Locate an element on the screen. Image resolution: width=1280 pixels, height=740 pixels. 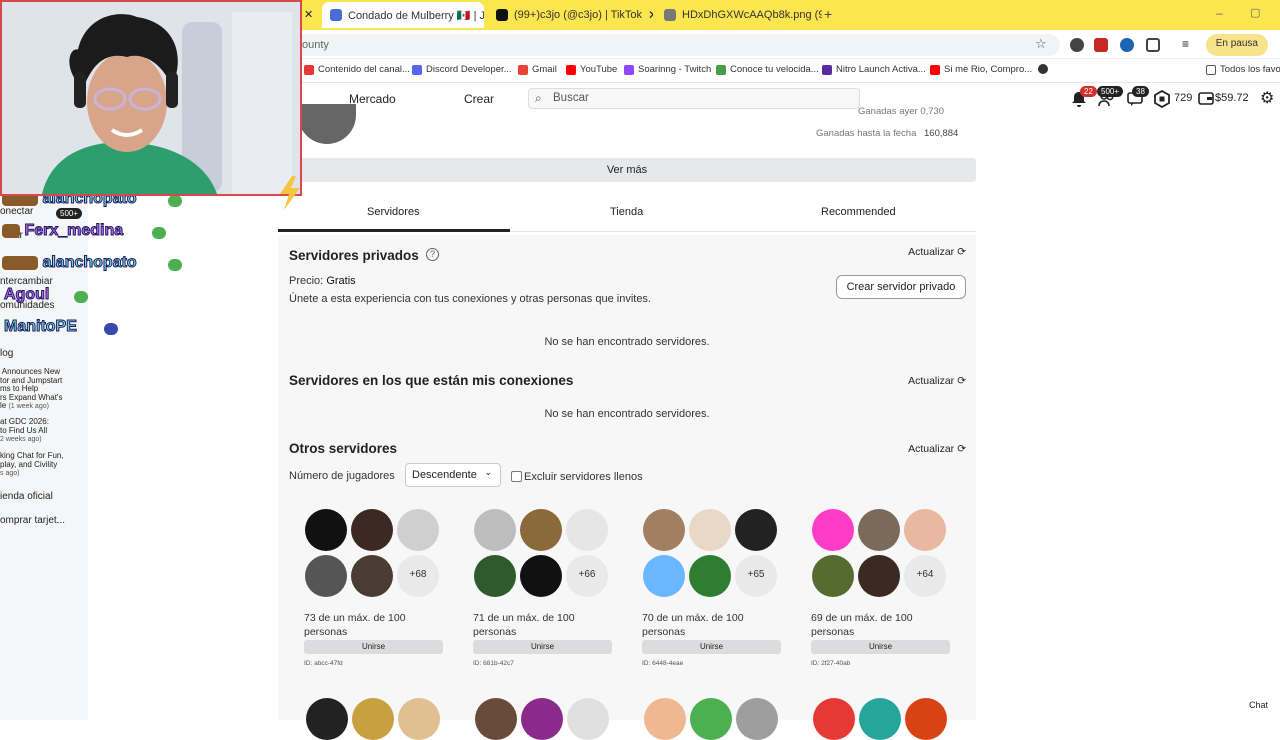
other-refresh-button: Actualizar ⟳ is located at coordinates (937, 449).